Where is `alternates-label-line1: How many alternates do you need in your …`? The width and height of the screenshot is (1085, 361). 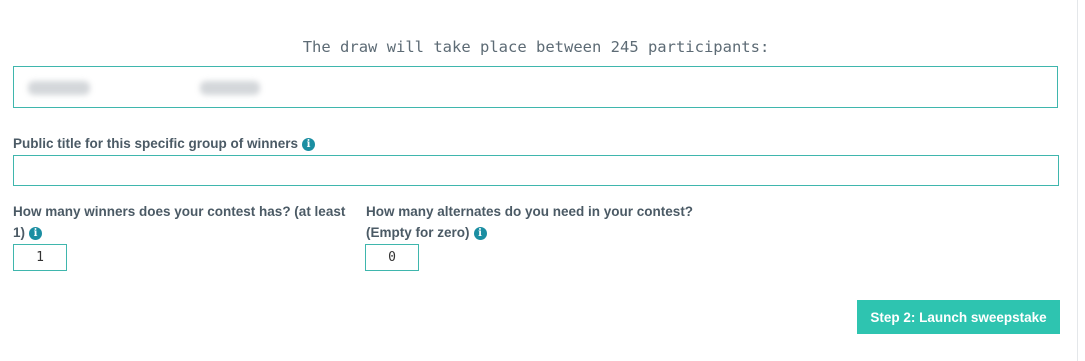 alternates-label-line1: How many alternates do you need in your … is located at coordinates (530, 211).